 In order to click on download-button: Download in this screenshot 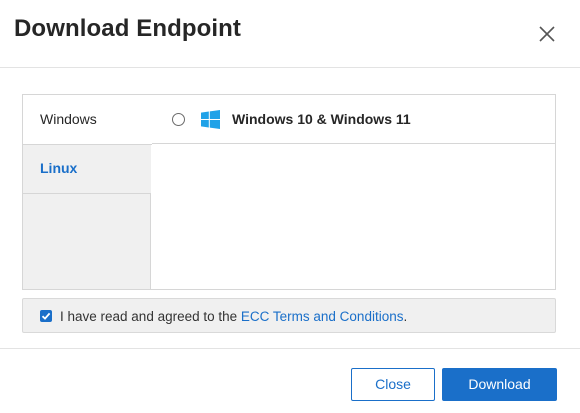, I will do `click(499, 384)`.